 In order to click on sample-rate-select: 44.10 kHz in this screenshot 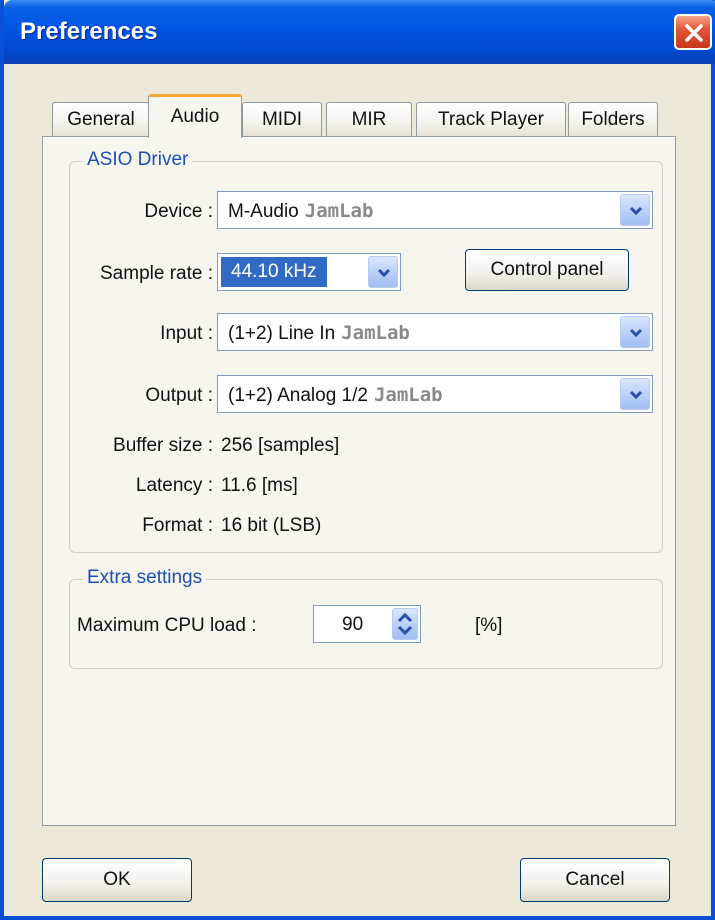, I will do `click(309, 272)`.